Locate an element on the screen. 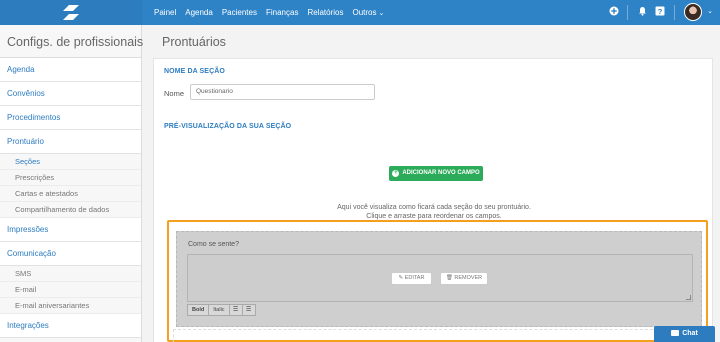  sidebar-item-integracoes: Integrações is located at coordinates (70, 326).